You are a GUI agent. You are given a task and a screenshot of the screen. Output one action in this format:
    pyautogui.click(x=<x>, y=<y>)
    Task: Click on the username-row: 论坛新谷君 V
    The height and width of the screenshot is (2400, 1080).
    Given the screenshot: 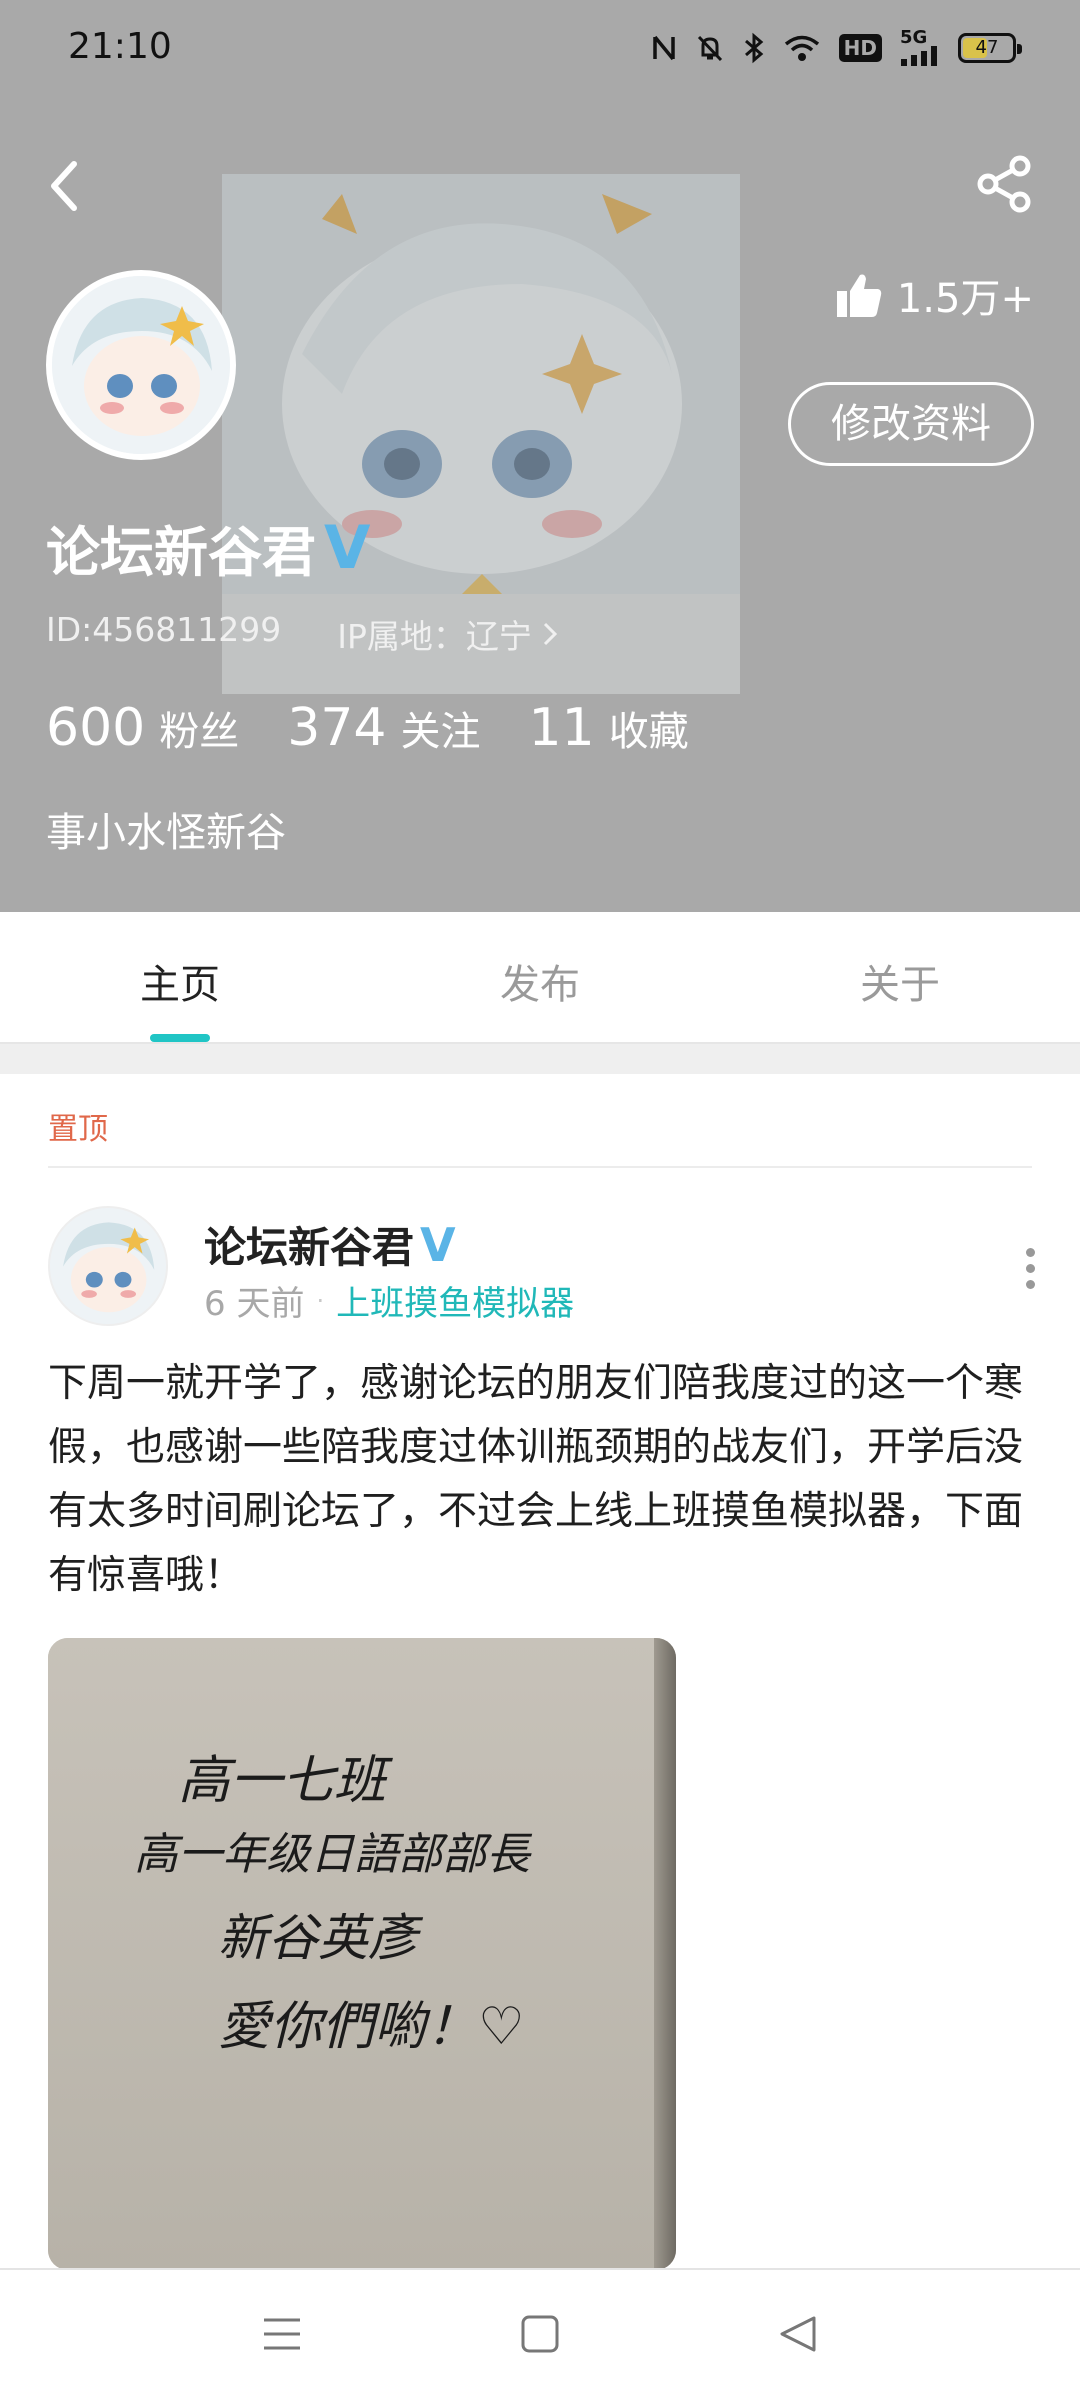 What is the action you would take?
    pyautogui.click(x=208, y=547)
    